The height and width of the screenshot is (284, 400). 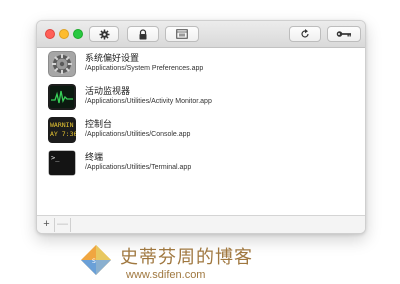 I want to click on window-icon, so click(x=182, y=34).